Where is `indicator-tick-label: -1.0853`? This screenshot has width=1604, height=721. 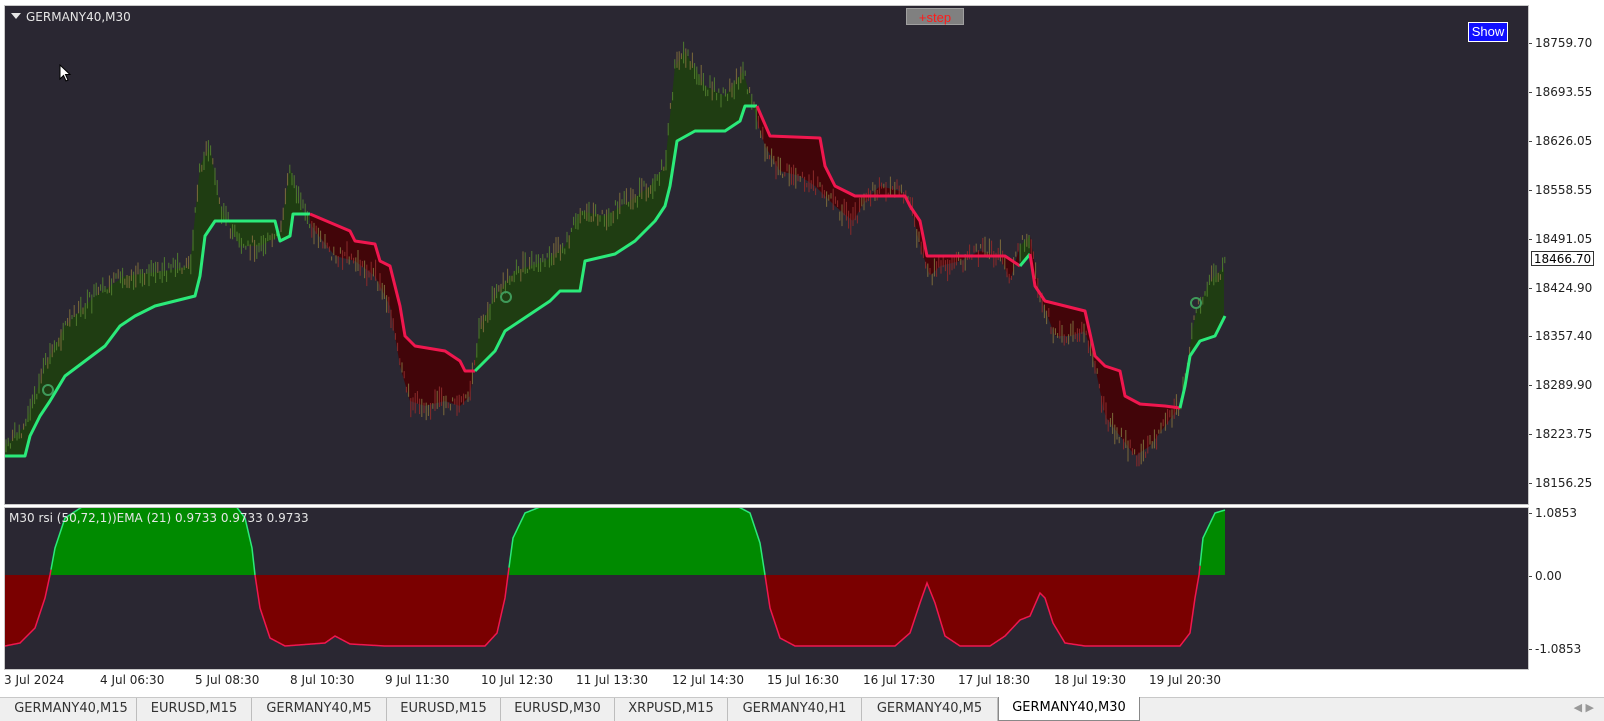
indicator-tick-label: -1.0853 is located at coordinates (1555, 649).